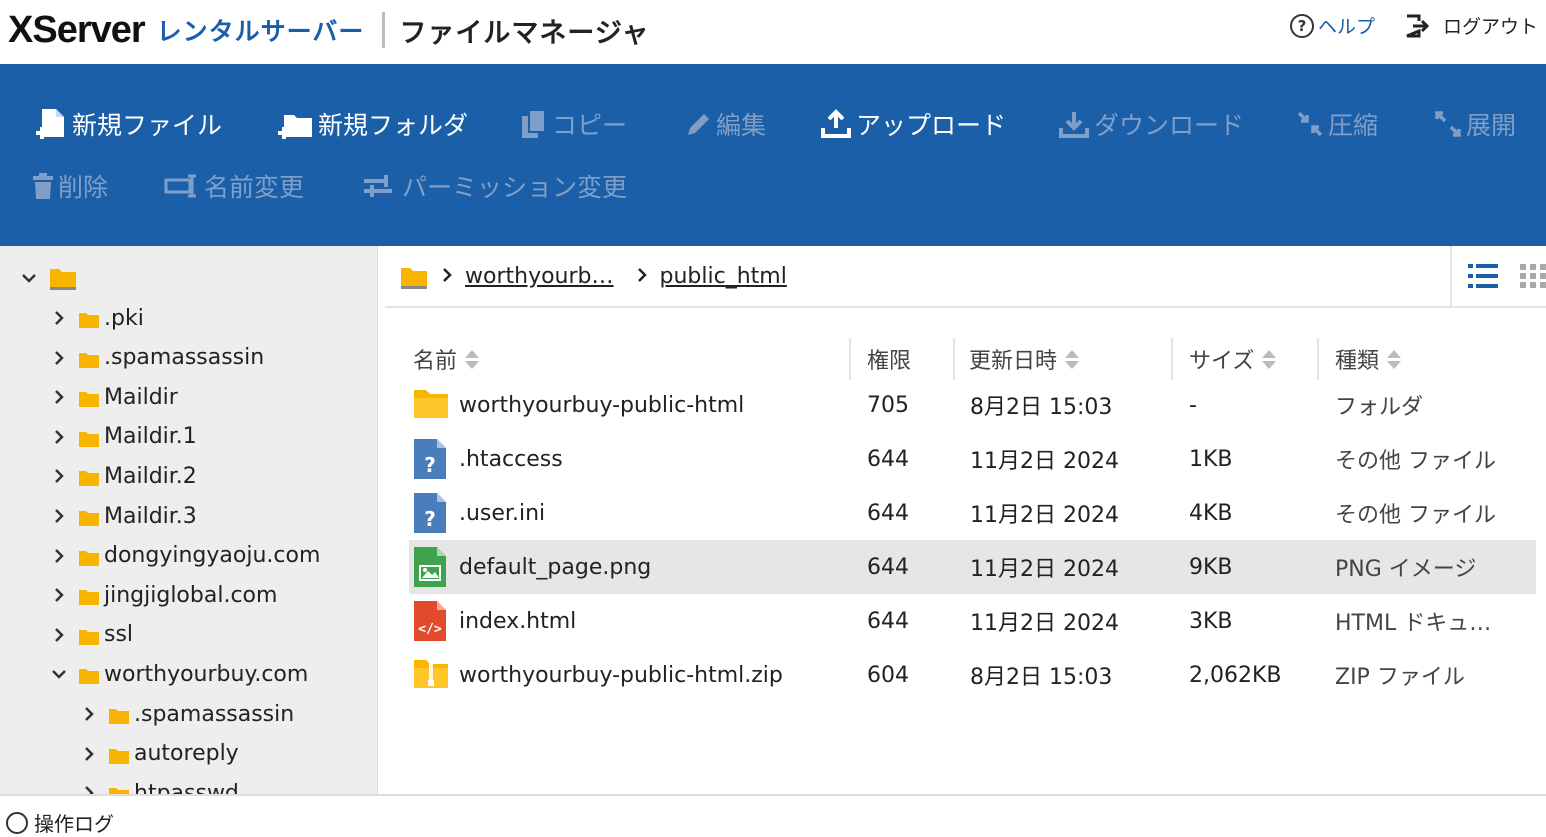 Image resolution: width=1546 pixels, height=837 pixels. Describe the element at coordinates (889, 359) in the screenshot. I see `column-header-permission: 権限` at that location.